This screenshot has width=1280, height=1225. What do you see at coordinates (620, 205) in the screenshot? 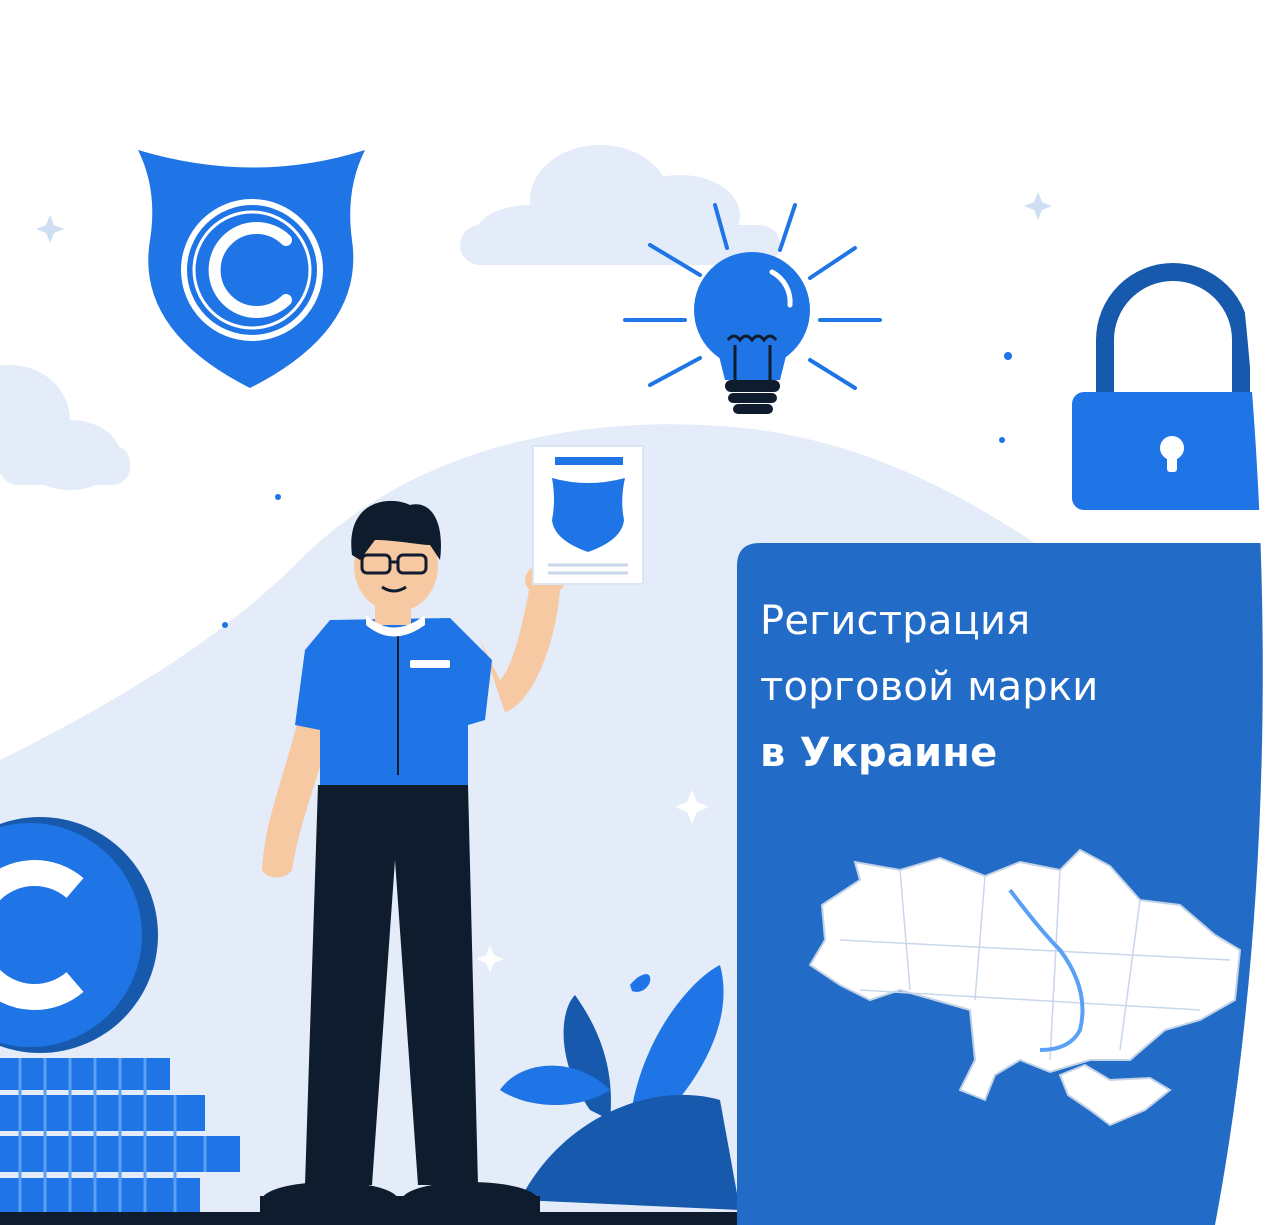
I see `cloud-top` at bounding box center [620, 205].